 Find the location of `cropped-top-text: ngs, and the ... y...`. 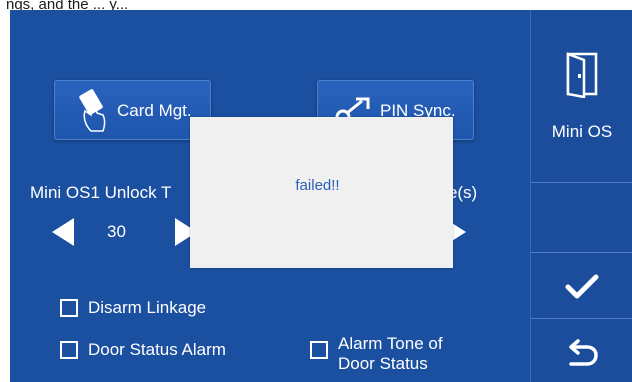

cropped-top-text: ngs, and the ... y... is located at coordinates (67, 5).